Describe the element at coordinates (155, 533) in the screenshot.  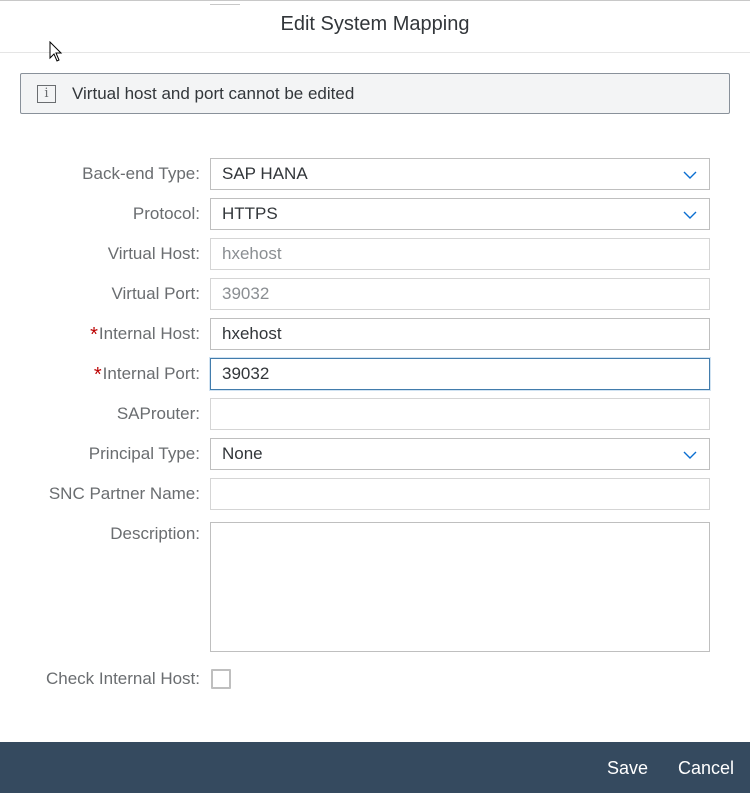
I see `description-label: Description:` at that location.